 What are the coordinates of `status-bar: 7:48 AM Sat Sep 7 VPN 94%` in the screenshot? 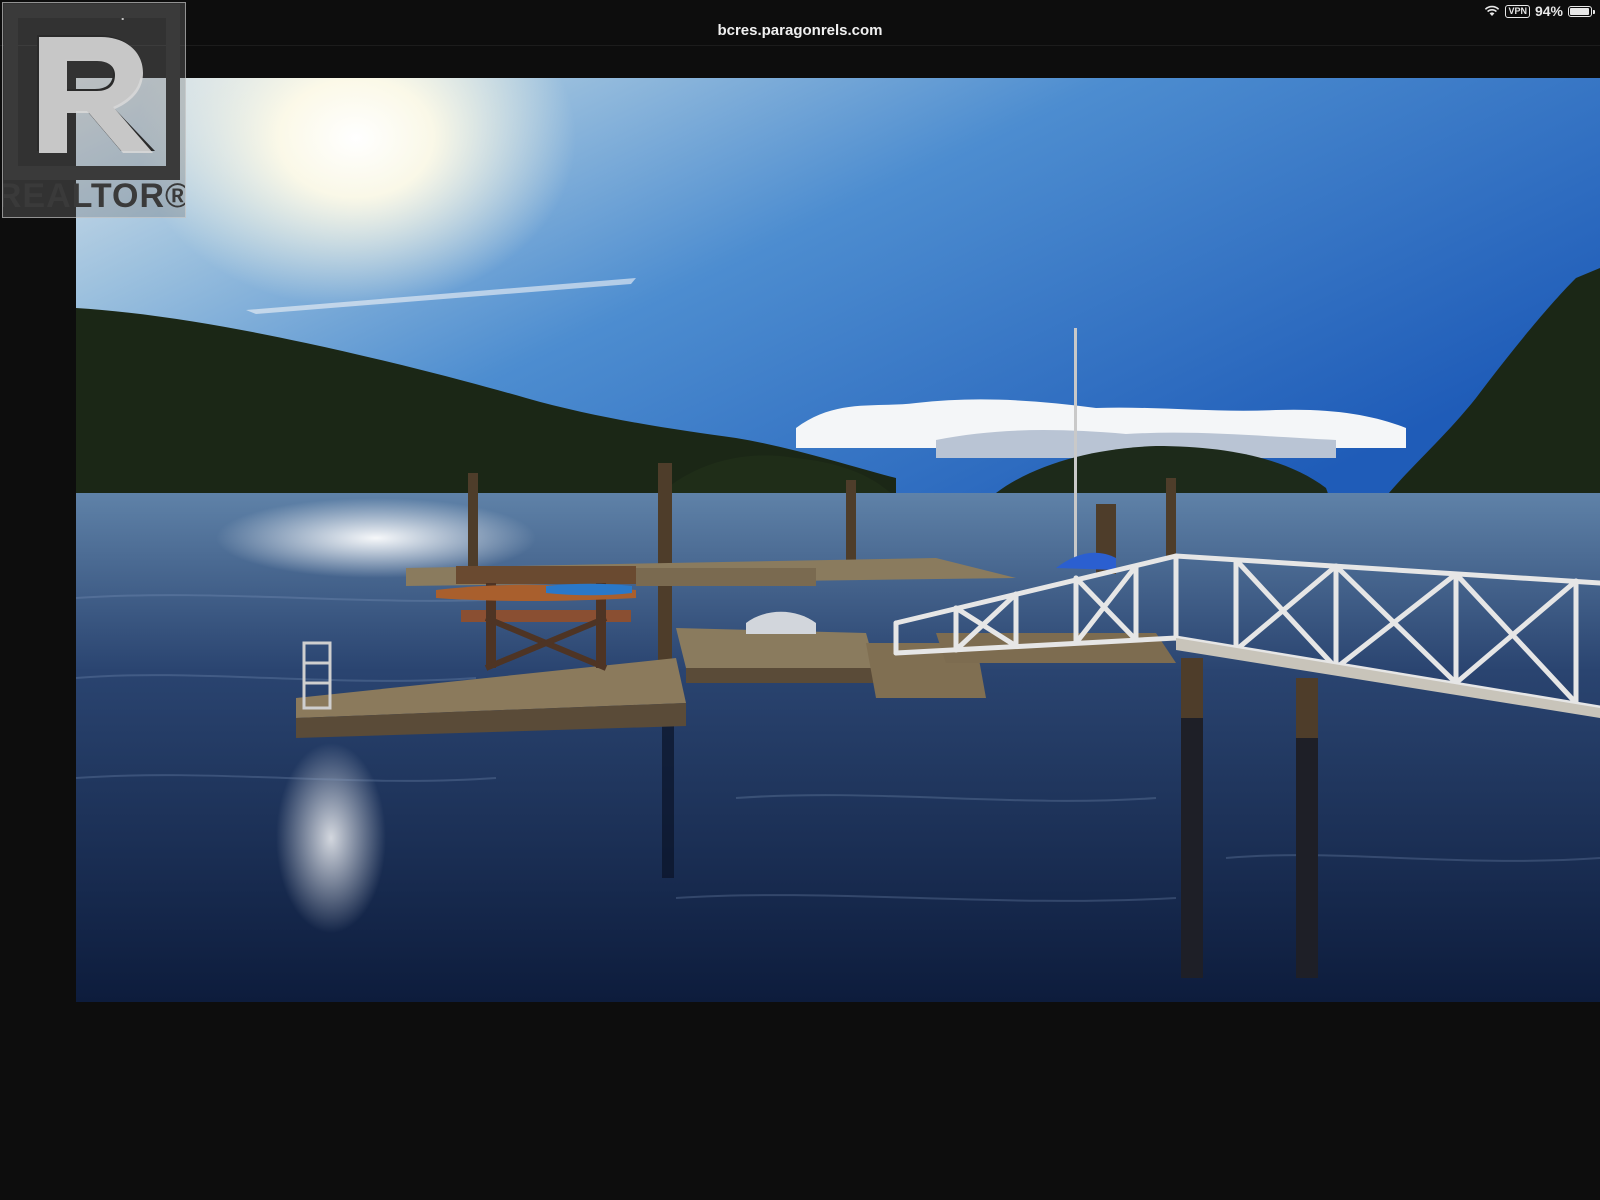 It's located at (800, 12).